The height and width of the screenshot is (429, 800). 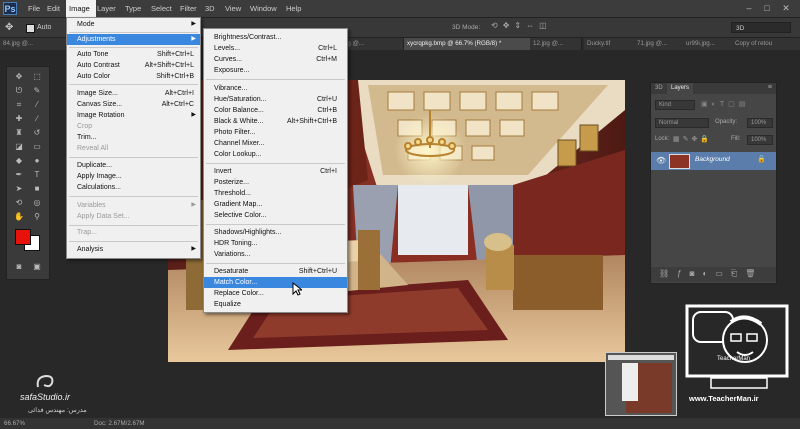 What do you see at coordinates (716, 274) in the screenshot?
I see `layer-action-icons: ⛓ƒ◙◐▭⎗🗑` at bounding box center [716, 274].